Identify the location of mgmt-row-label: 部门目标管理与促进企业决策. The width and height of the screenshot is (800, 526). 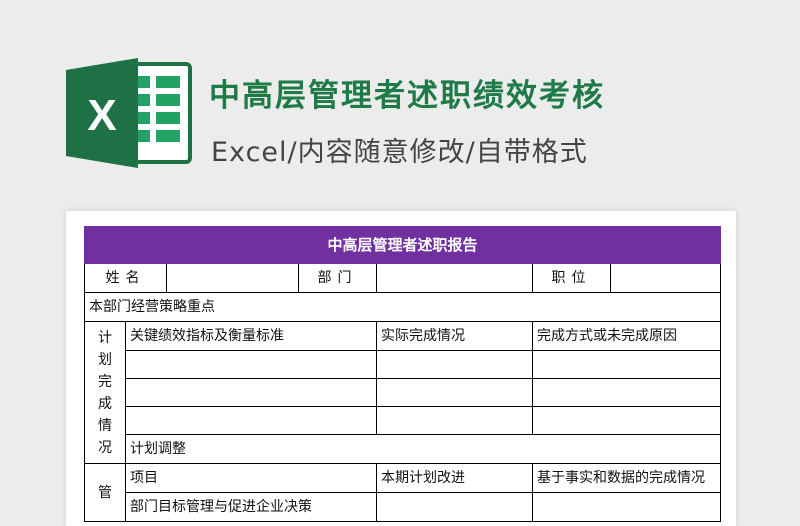
(251, 507).